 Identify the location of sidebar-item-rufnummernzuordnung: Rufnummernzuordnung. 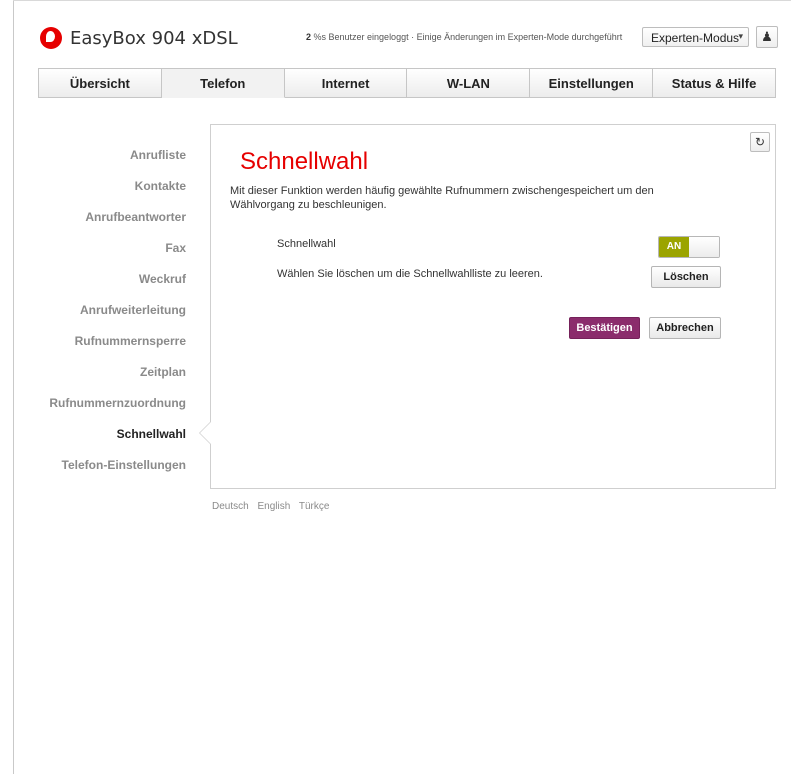
(100, 403).